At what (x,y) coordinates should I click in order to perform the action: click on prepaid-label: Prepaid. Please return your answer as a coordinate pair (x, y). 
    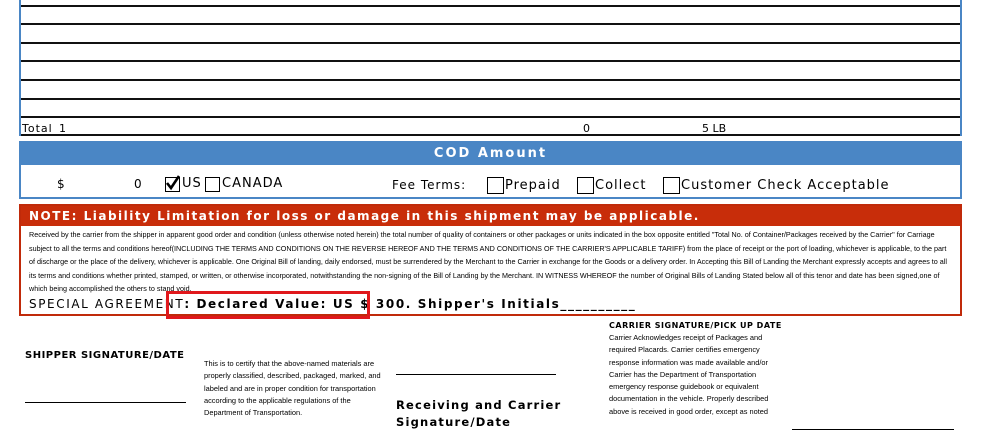
    Looking at the image, I should click on (533, 185).